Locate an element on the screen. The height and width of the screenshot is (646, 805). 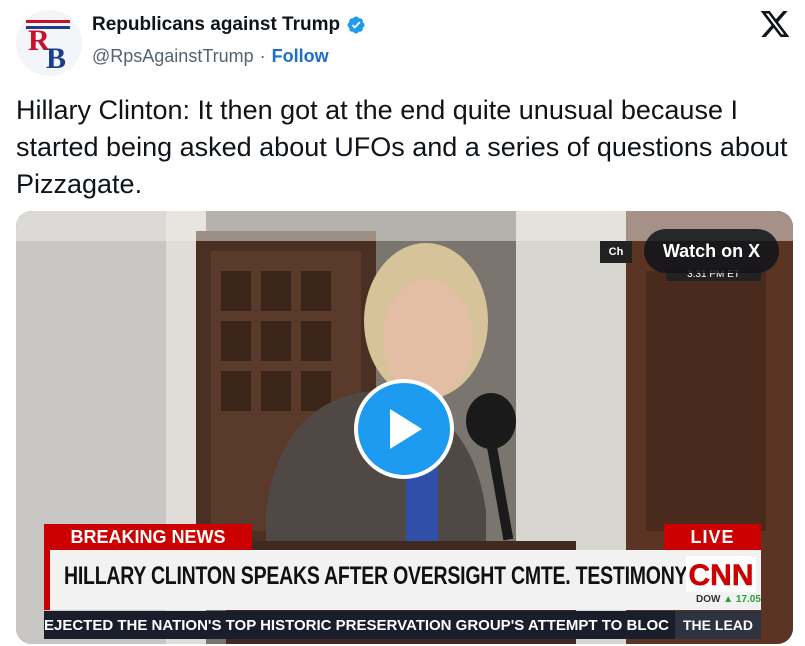
svg-text: B is located at coordinates (56, 58).